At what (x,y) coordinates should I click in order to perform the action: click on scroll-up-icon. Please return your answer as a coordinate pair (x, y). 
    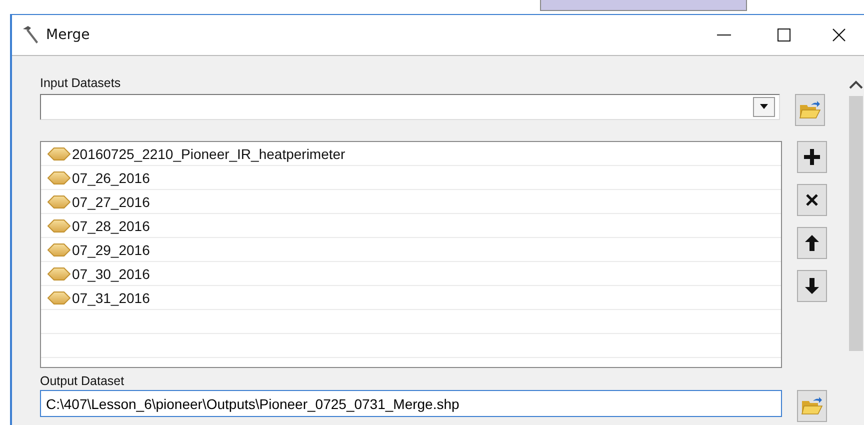
    Looking at the image, I should click on (856, 85).